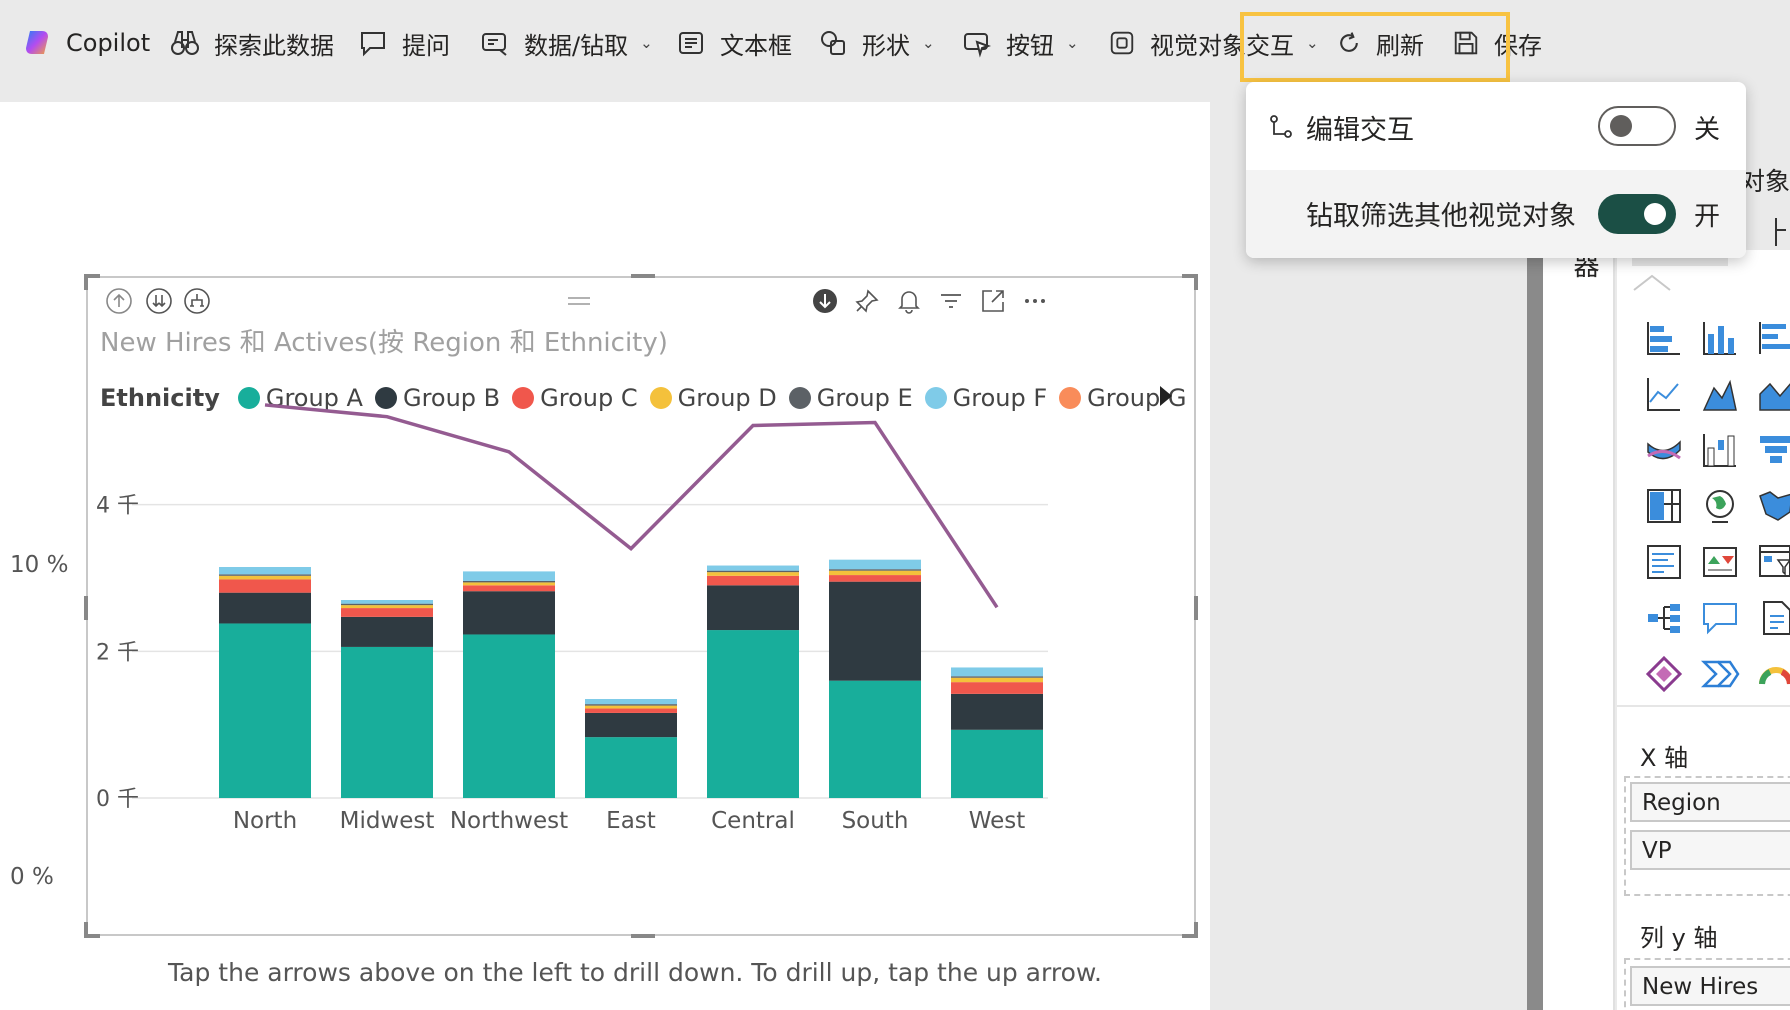  I want to click on drill-filter-row: 钻取筛选其他视觉对象 开, so click(1496, 214).